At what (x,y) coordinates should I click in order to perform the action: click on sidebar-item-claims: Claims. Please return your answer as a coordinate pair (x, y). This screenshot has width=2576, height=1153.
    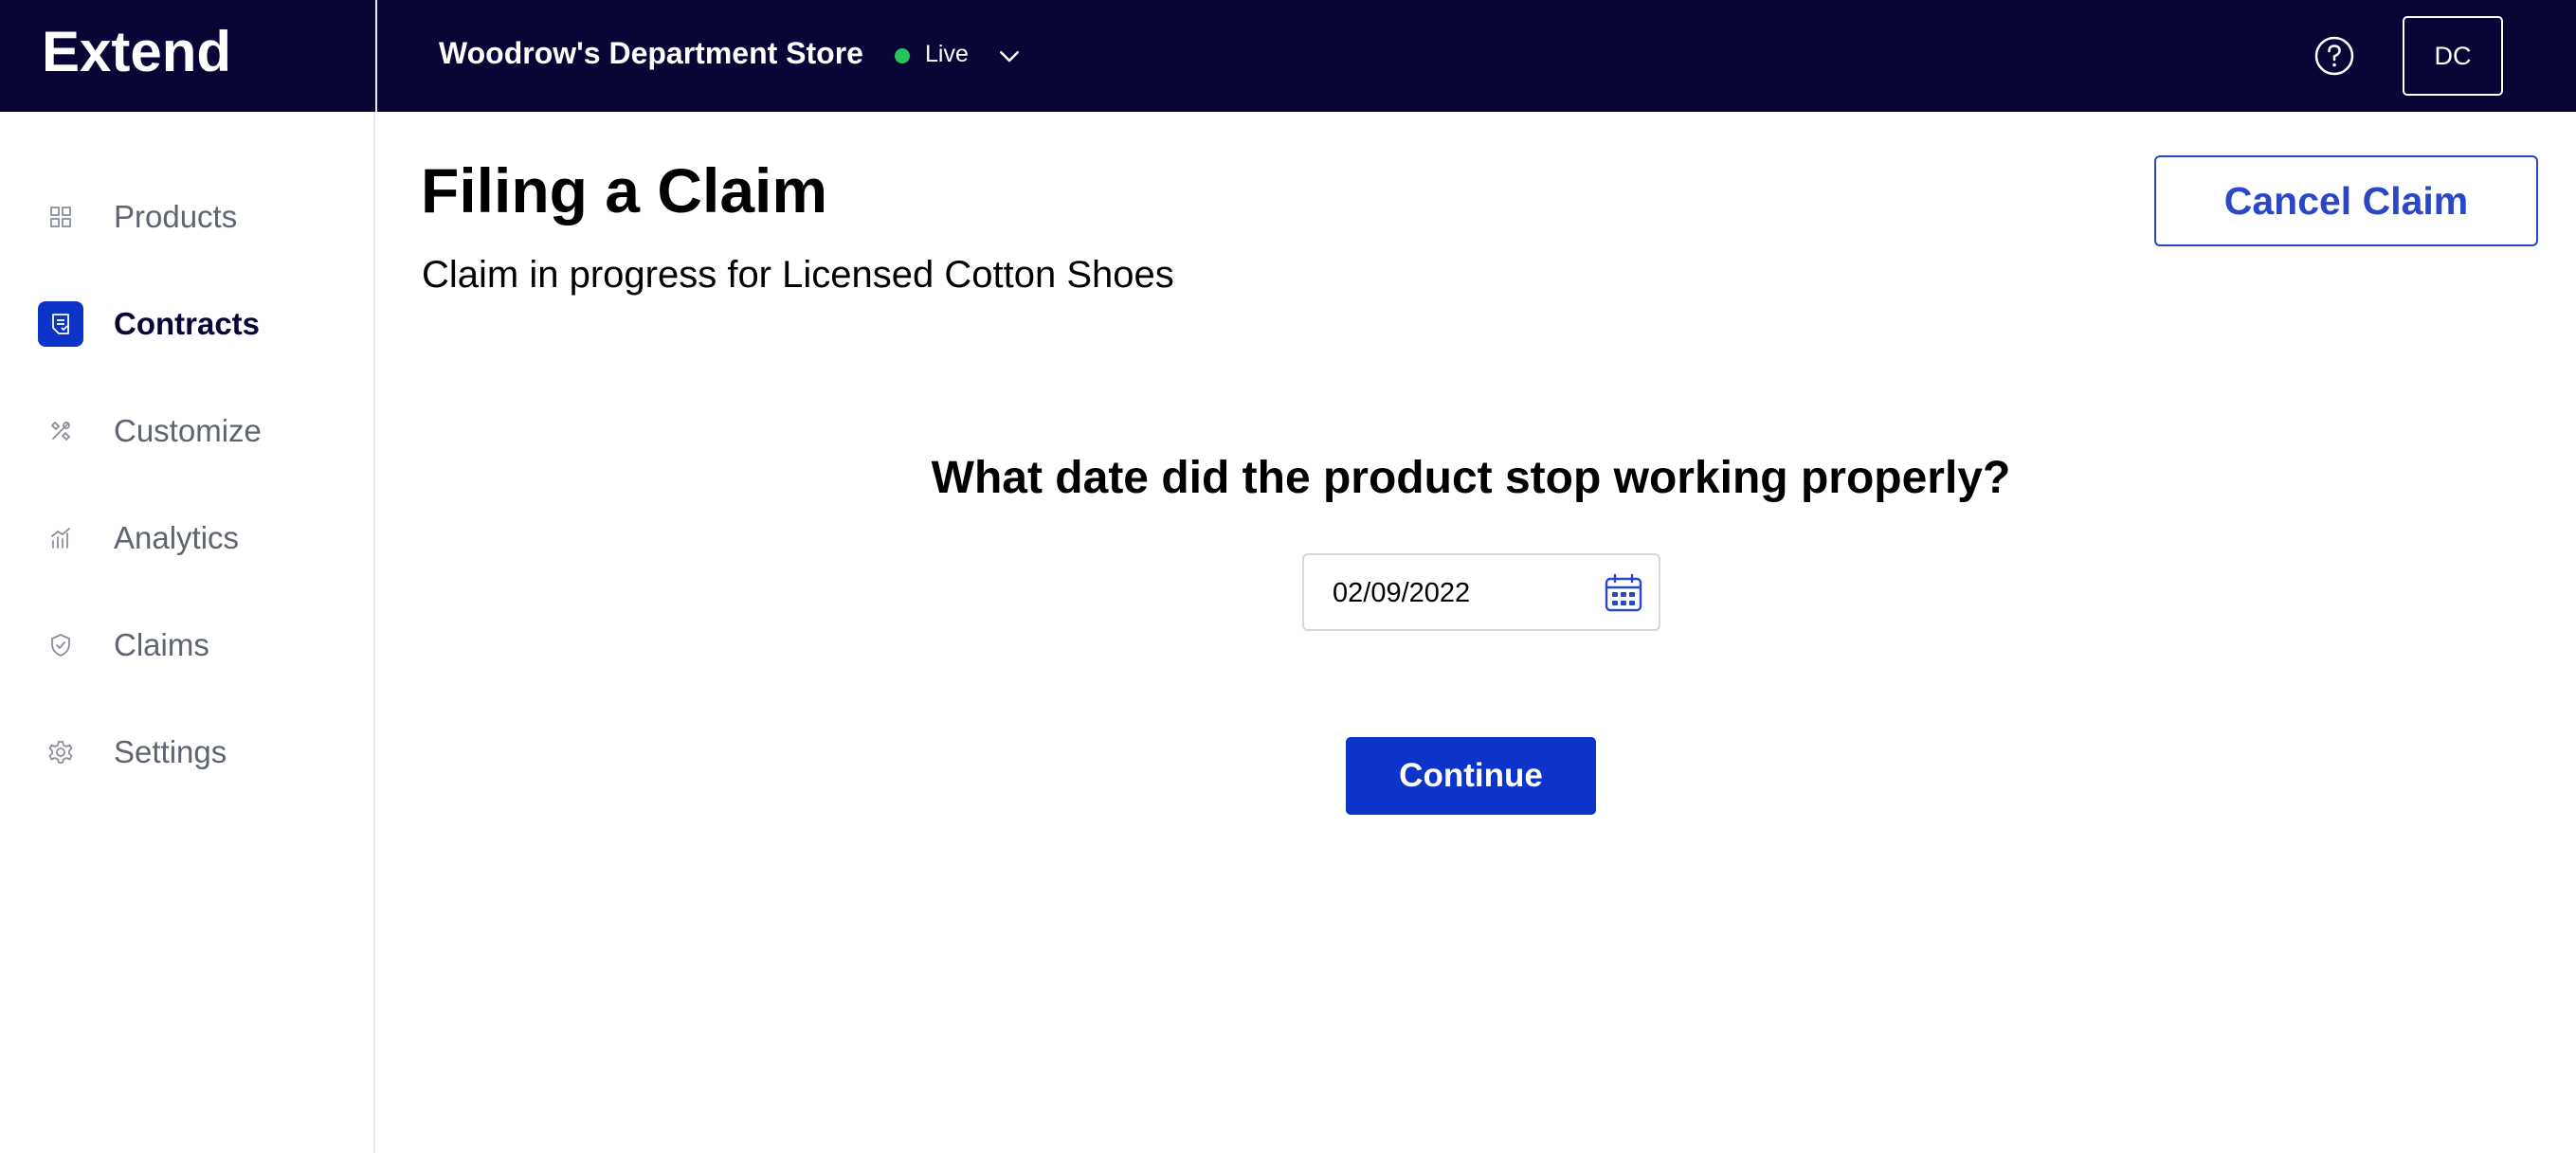
    Looking at the image, I should click on (186, 644).